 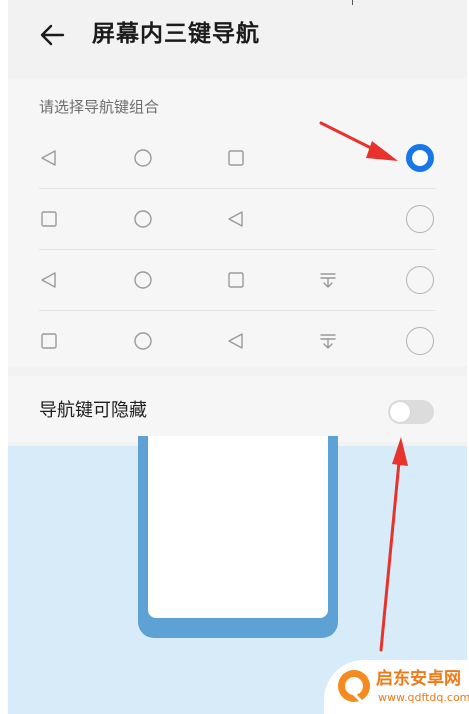 I want to click on arrow-left-icon, so click(x=52, y=35).